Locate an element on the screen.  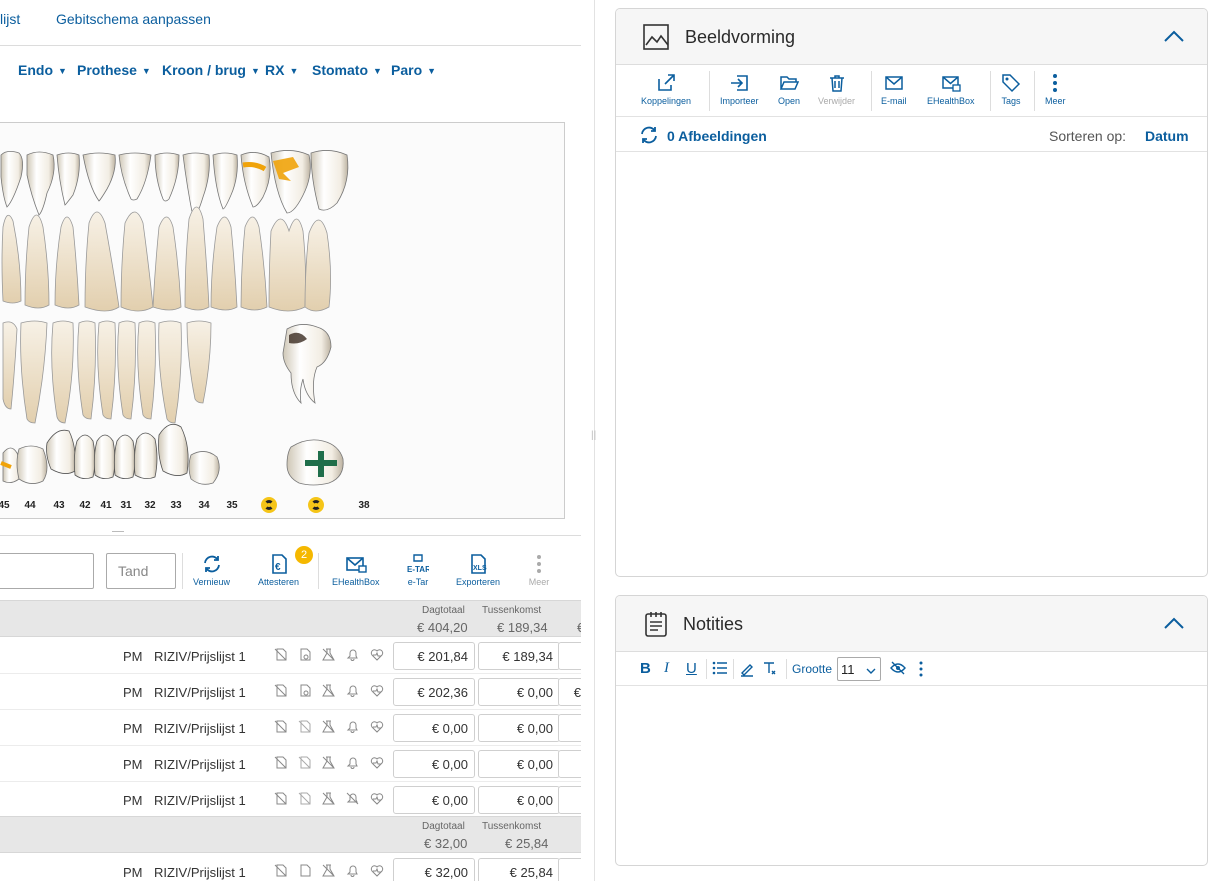
menu-stomato: Stomato ▼ is located at coordinates (347, 70).